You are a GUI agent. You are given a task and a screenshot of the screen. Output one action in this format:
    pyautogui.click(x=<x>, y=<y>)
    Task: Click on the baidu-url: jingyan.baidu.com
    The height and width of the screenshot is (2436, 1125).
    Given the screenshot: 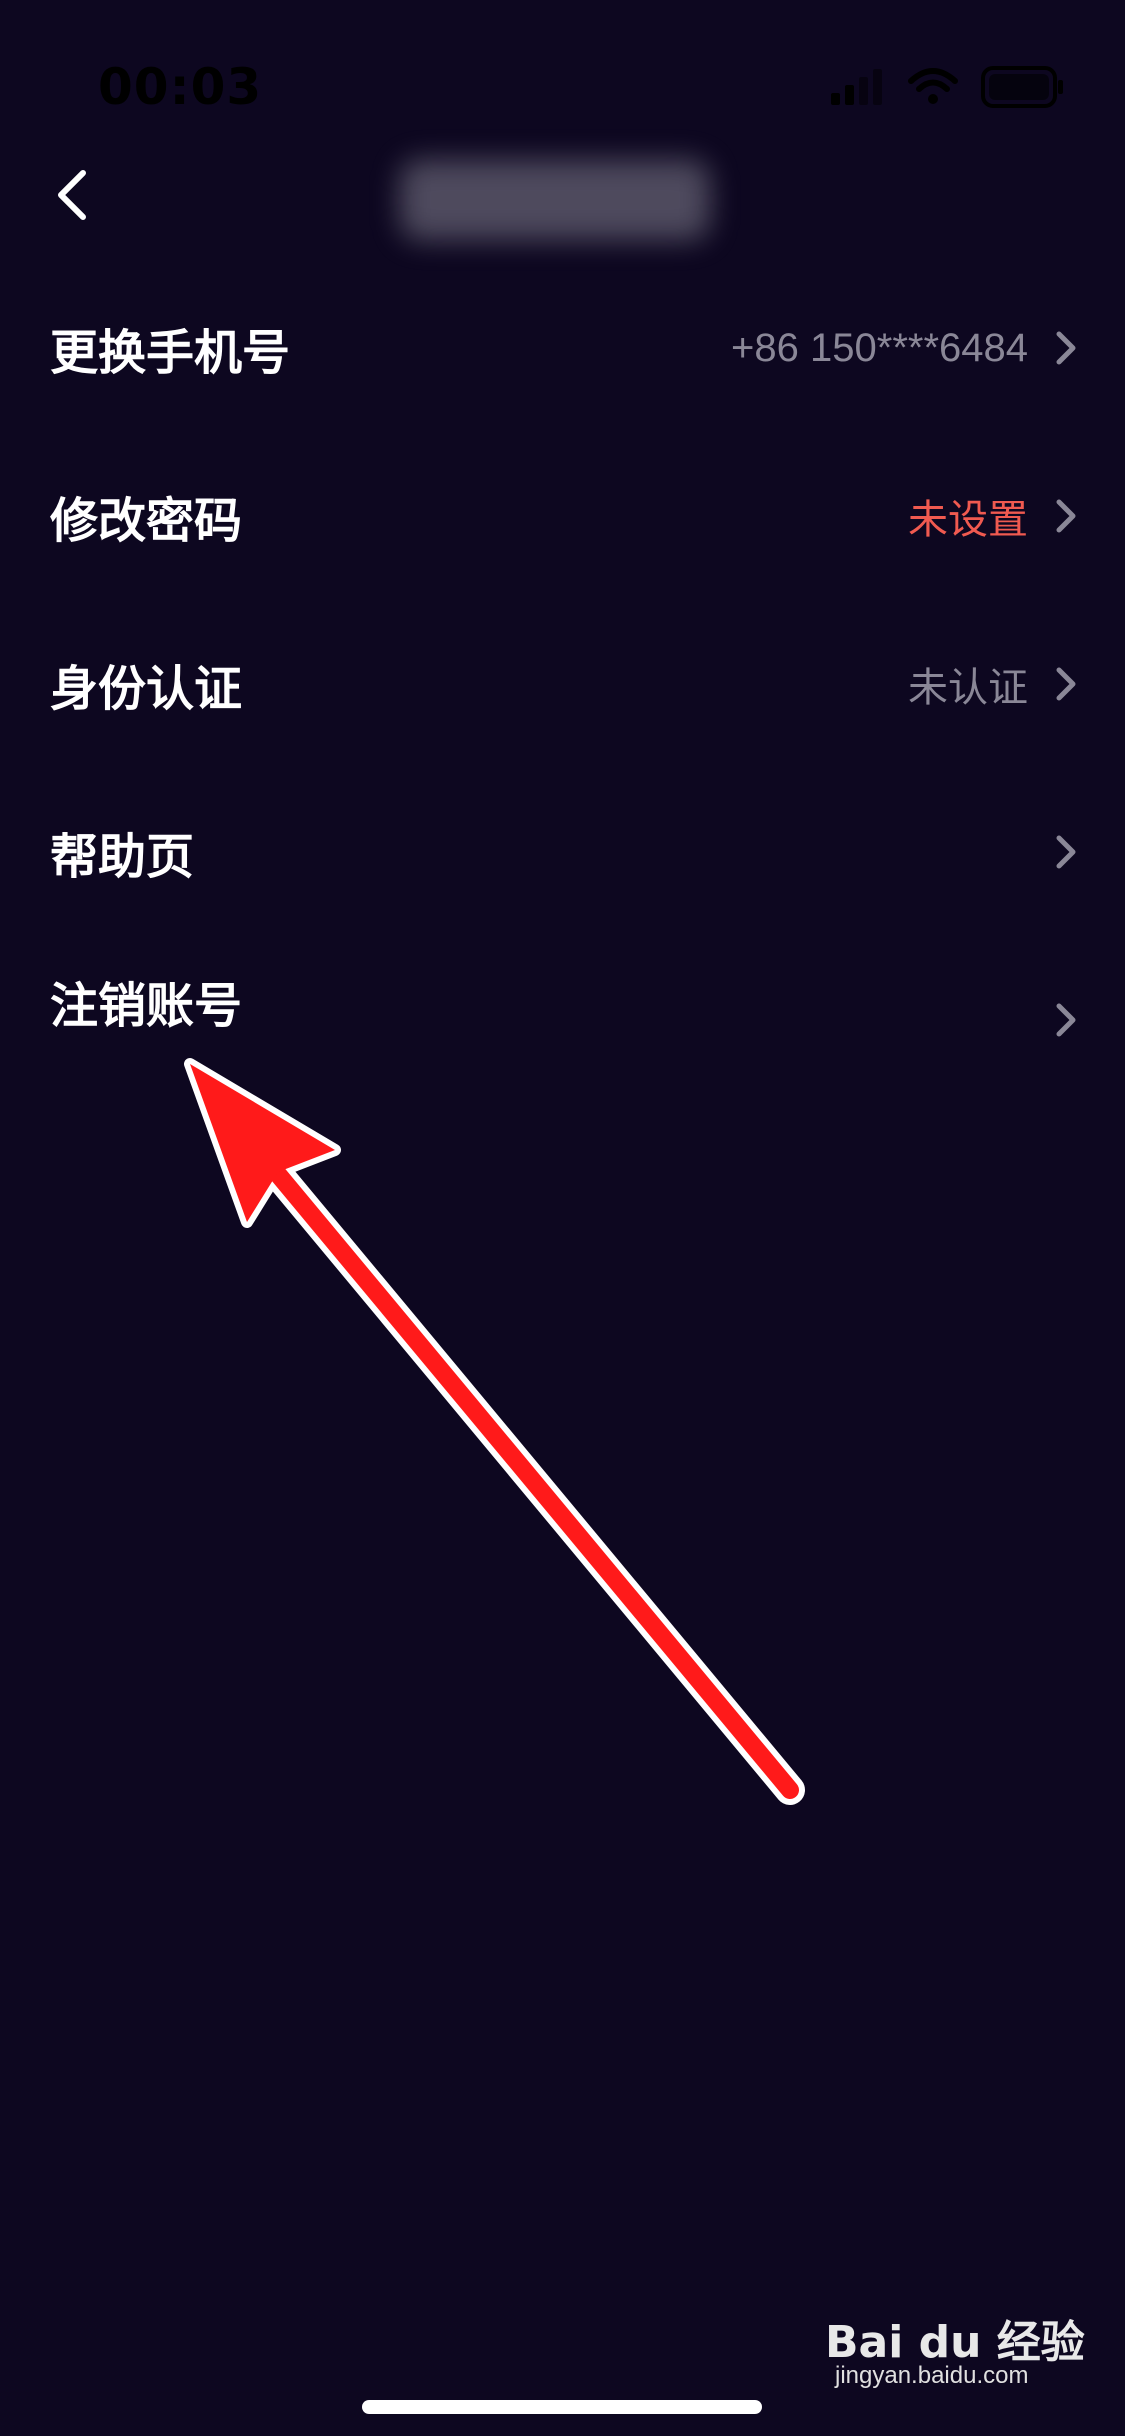 What is the action you would take?
    pyautogui.click(x=932, y=2375)
    